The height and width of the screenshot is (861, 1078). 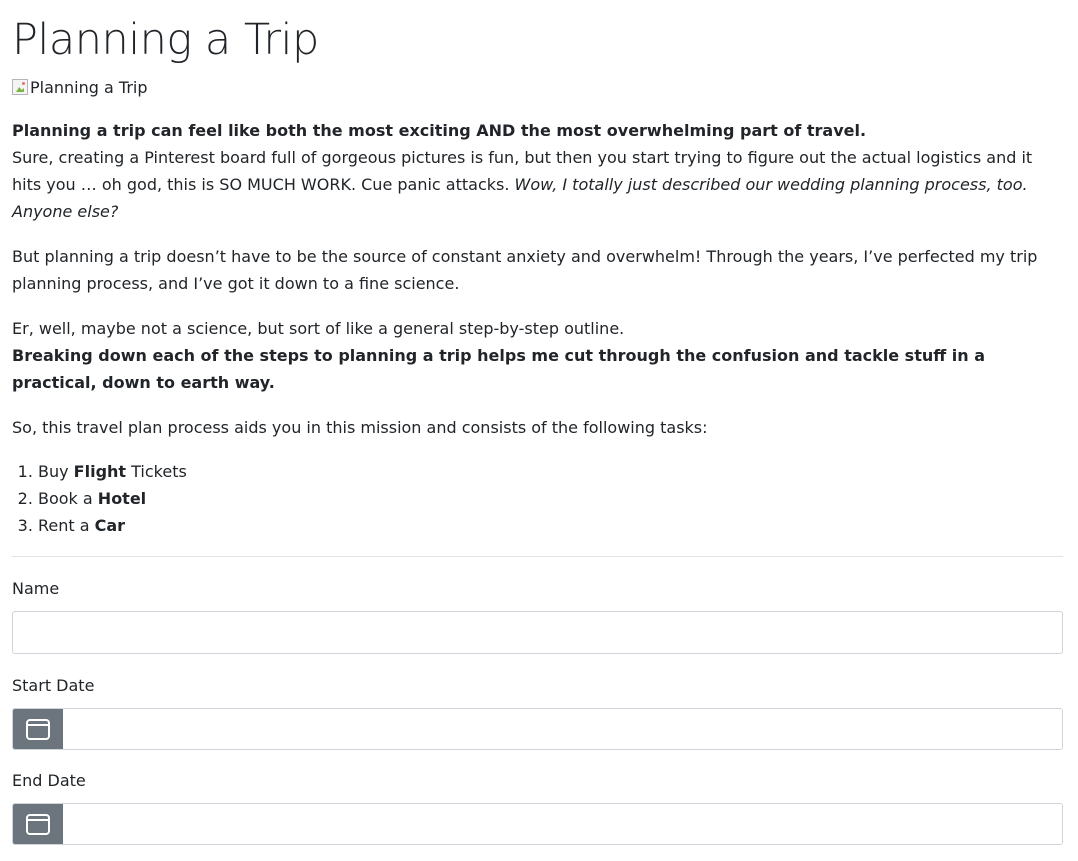 I want to click on start-date-label: Start Date, so click(x=53, y=685).